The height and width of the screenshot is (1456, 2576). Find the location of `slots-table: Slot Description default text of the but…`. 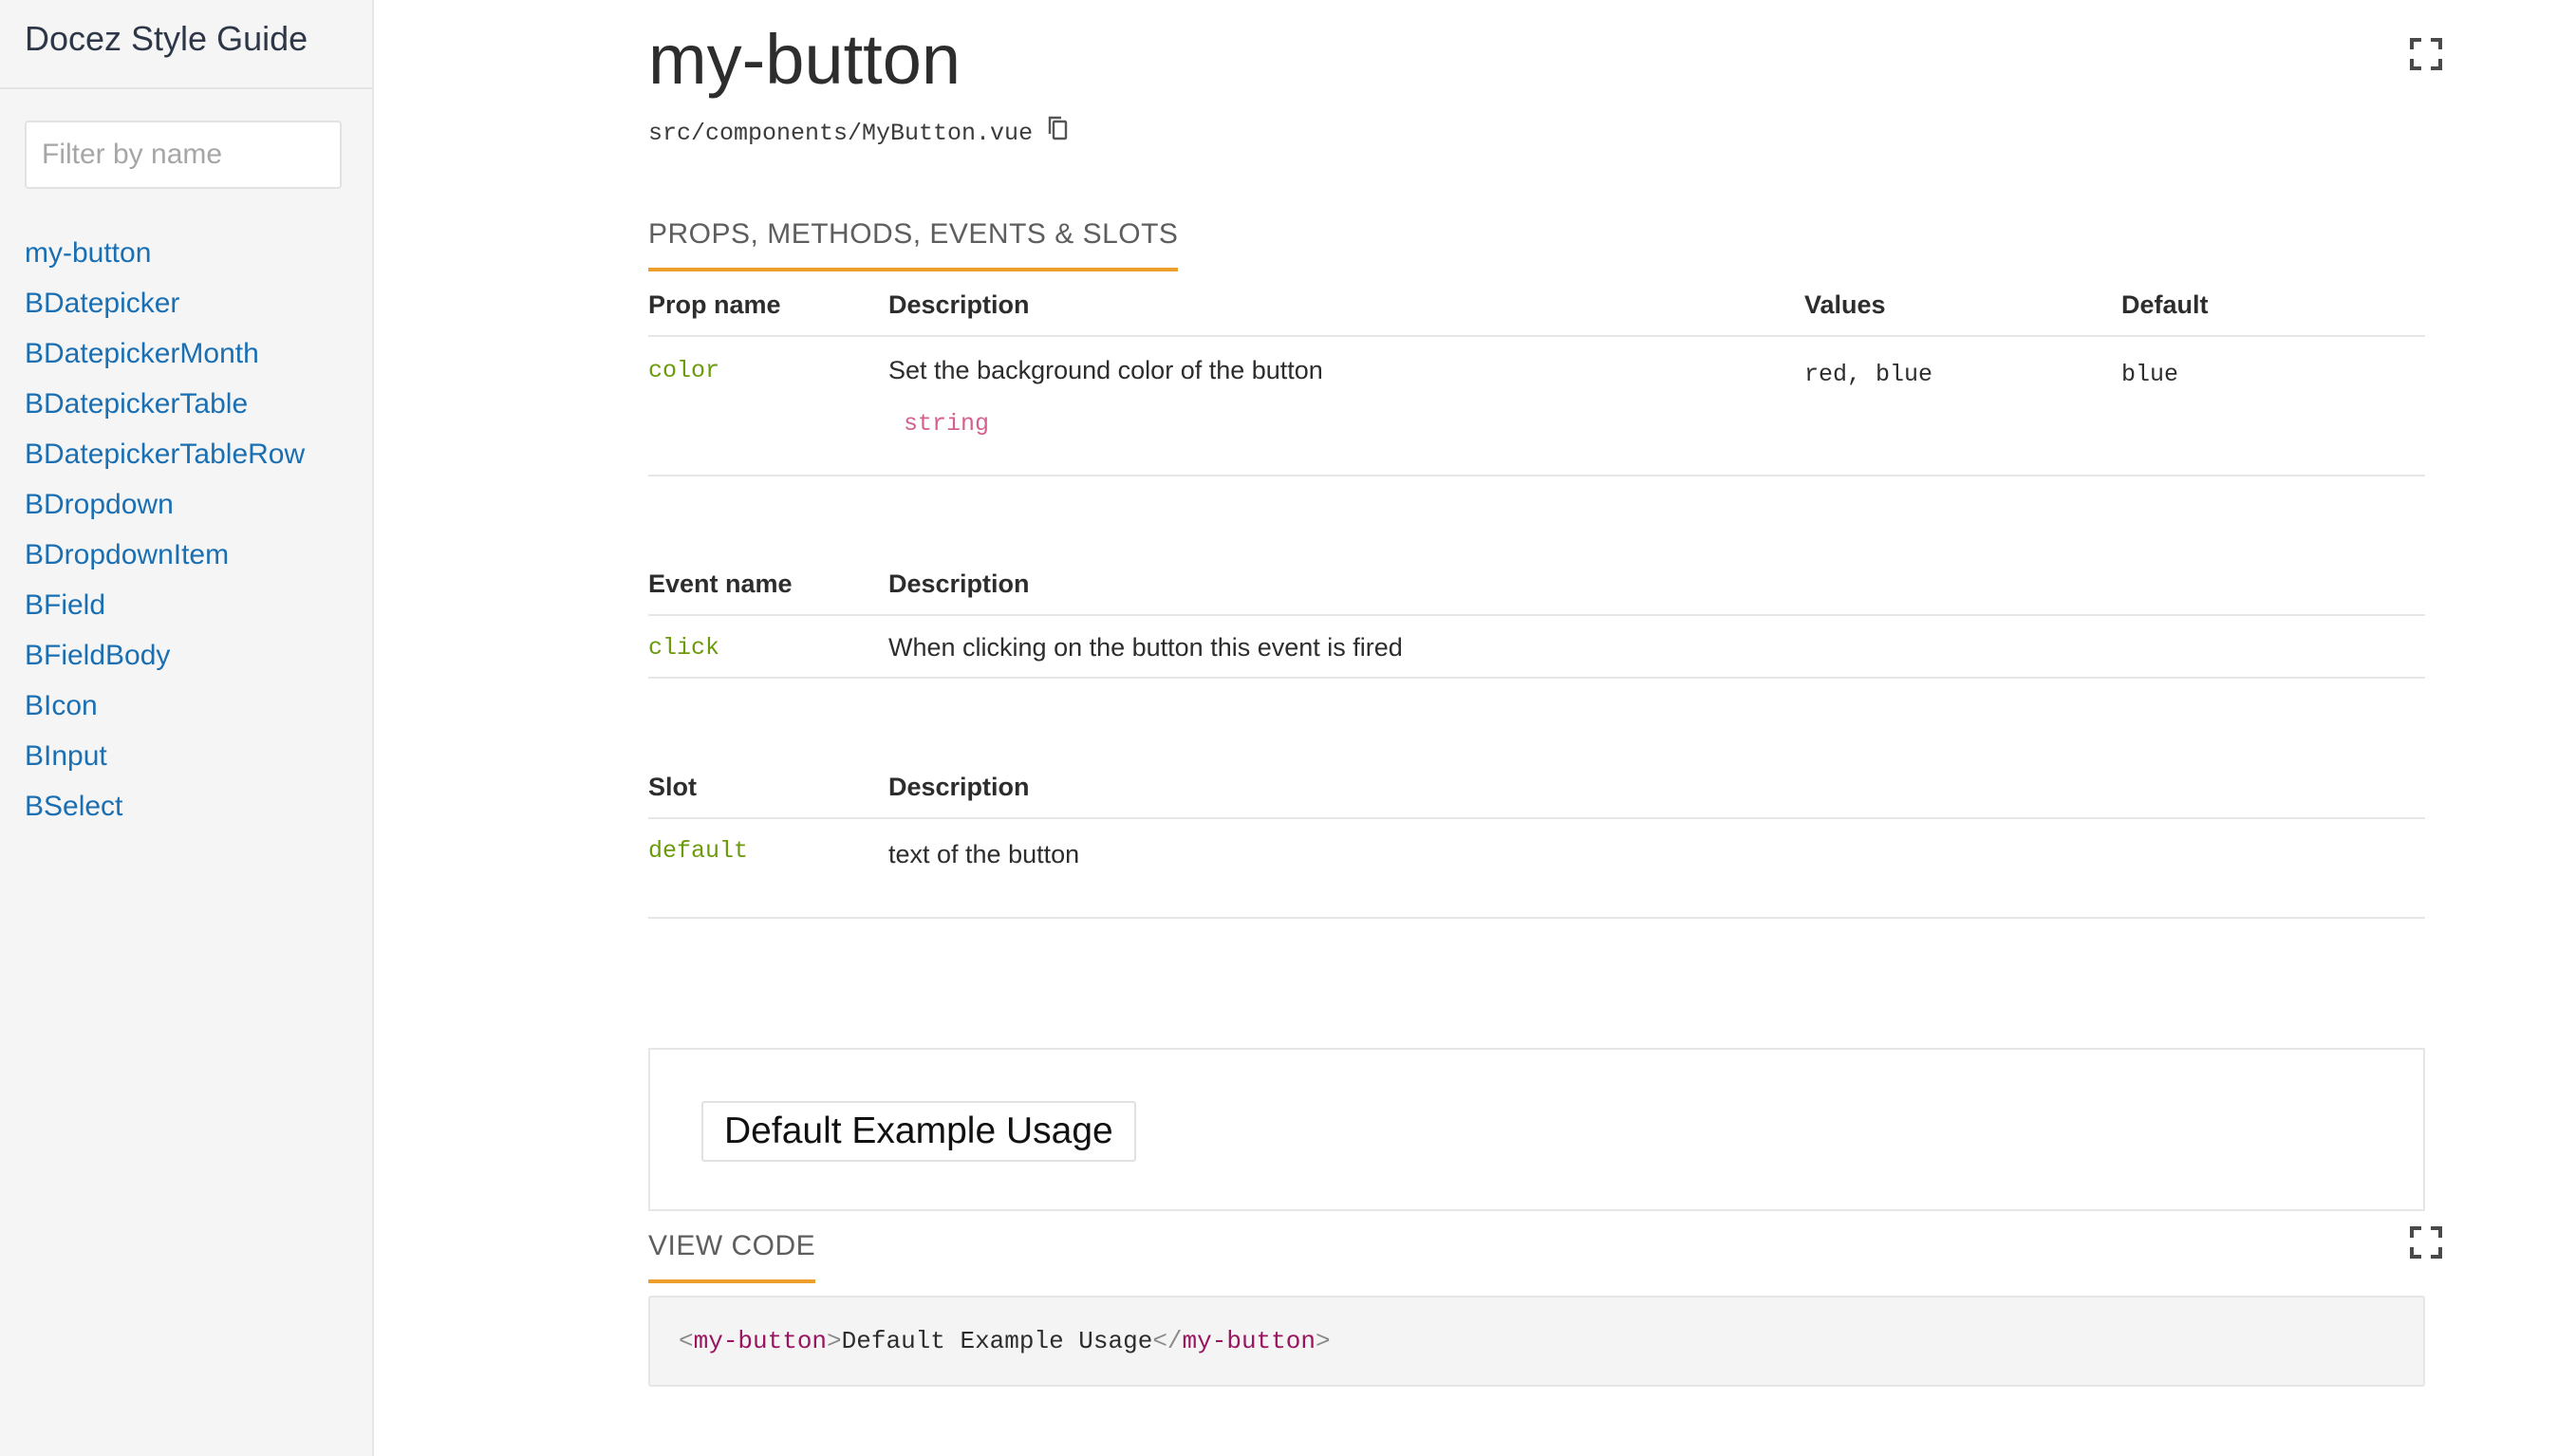

slots-table: Slot Description default text of the but… is located at coordinates (1536, 838).